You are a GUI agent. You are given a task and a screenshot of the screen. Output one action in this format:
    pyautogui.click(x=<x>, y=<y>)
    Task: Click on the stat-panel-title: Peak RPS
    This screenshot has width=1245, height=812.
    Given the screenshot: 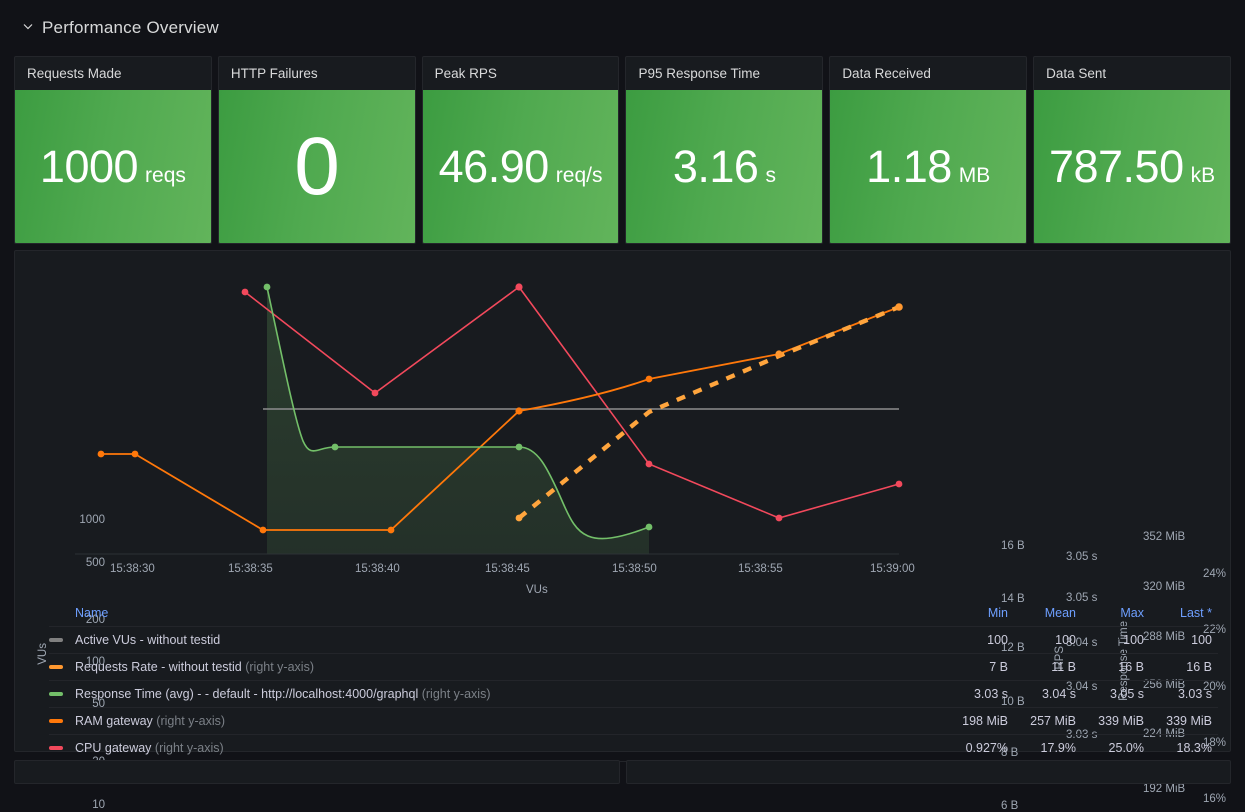 What is the action you would take?
    pyautogui.click(x=465, y=73)
    